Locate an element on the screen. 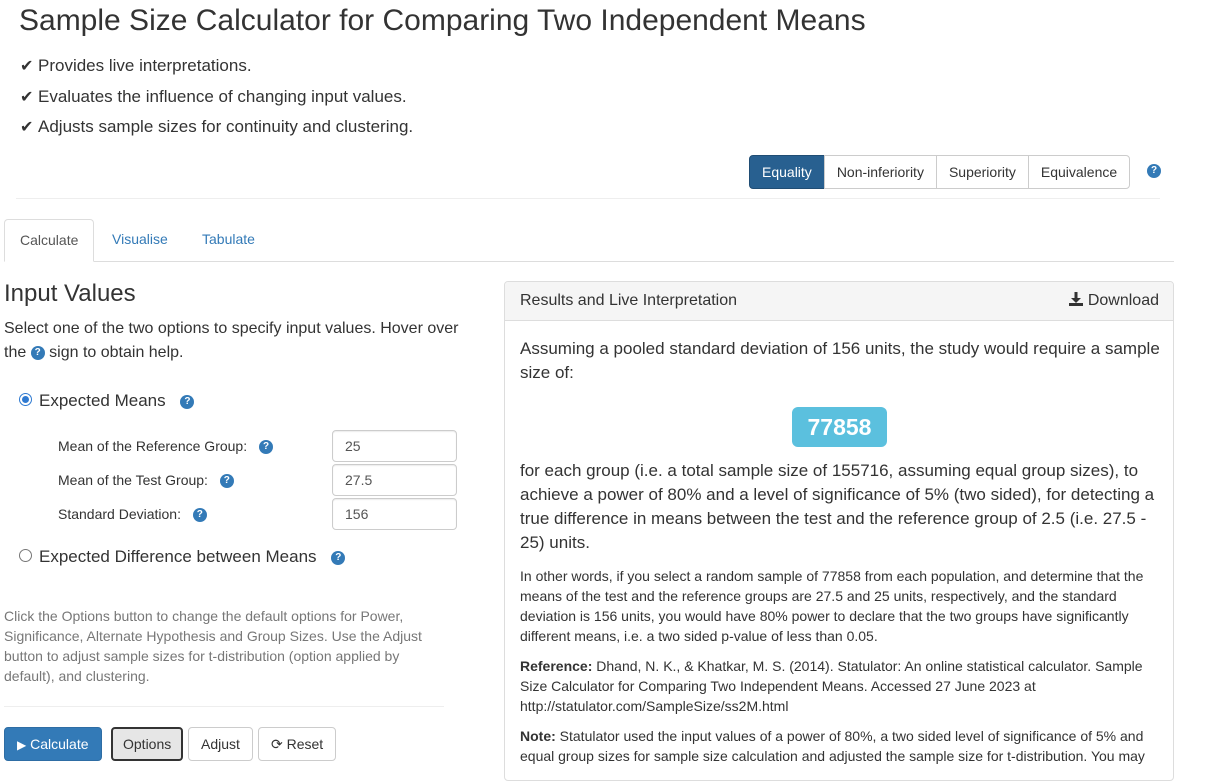 This screenshot has height=781, width=1224. download-icon is located at coordinates (1076, 299).